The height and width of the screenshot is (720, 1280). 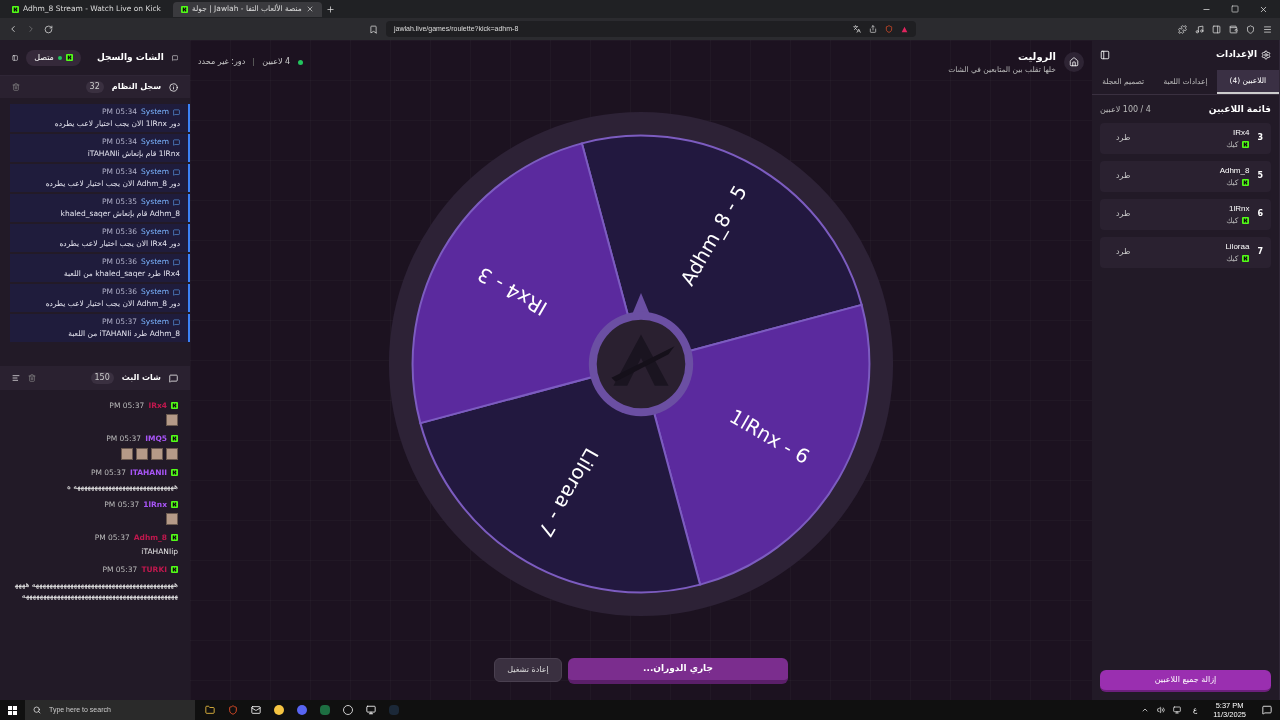 I want to click on player-name: Adhm_8, so click(x=1234, y=171).